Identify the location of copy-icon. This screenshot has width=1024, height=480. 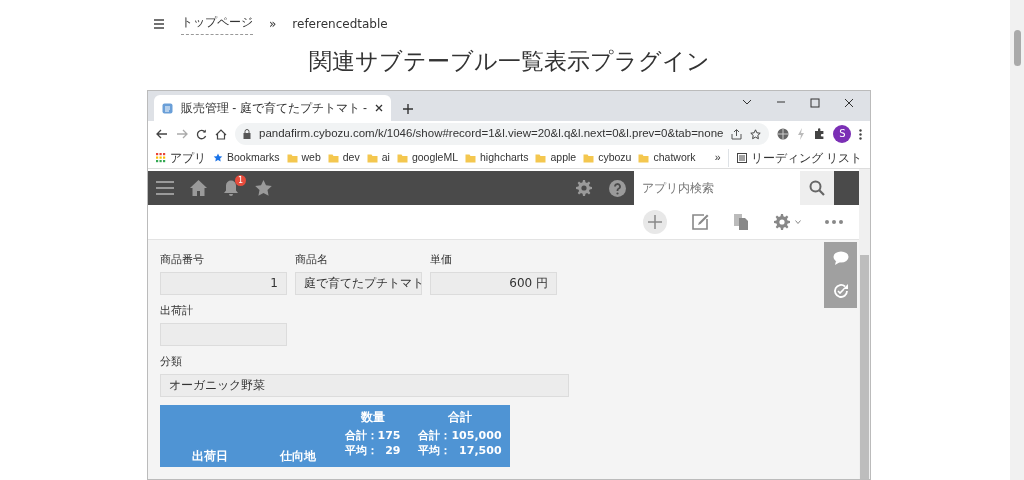
(741, 222).